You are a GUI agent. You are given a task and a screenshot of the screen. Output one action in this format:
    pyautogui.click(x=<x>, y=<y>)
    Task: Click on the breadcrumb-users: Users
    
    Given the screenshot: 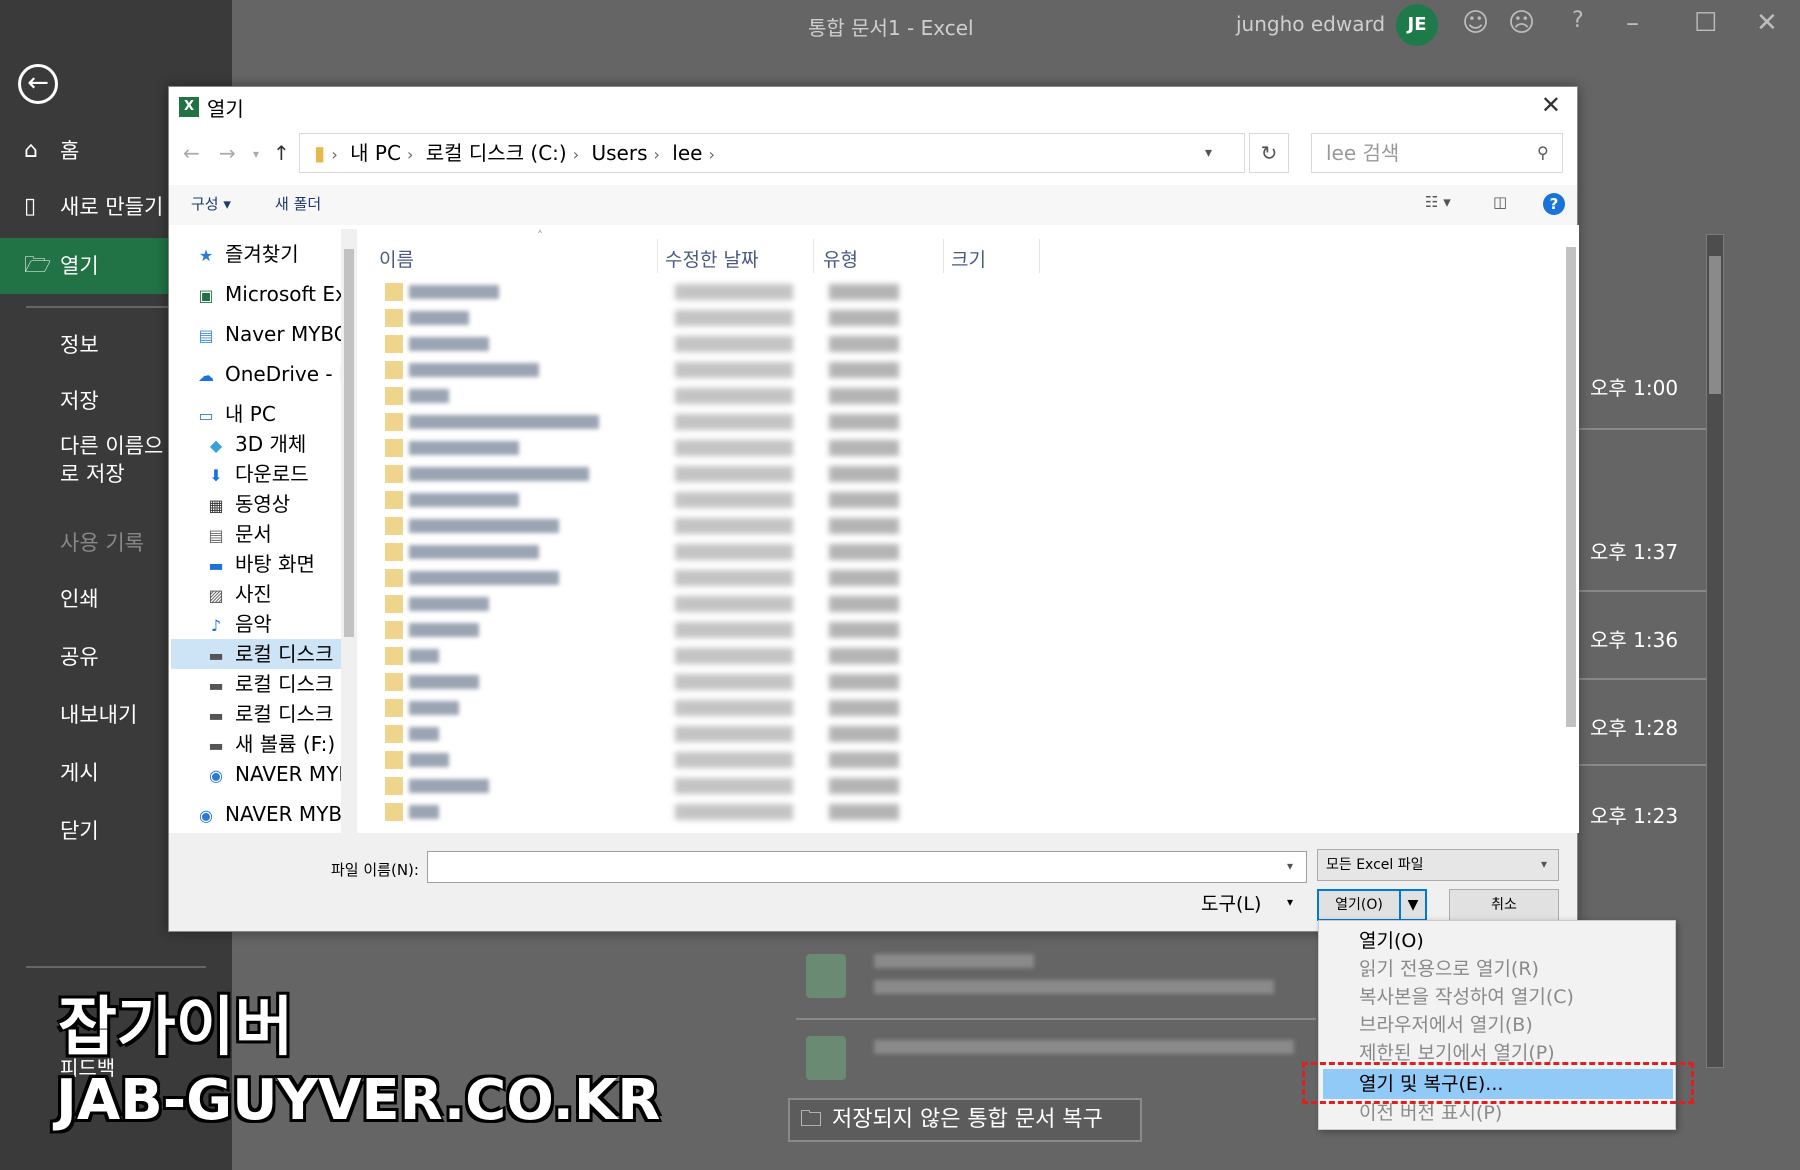 What is the action you would take?
    pyautogui.click(x=620, y=153)
    